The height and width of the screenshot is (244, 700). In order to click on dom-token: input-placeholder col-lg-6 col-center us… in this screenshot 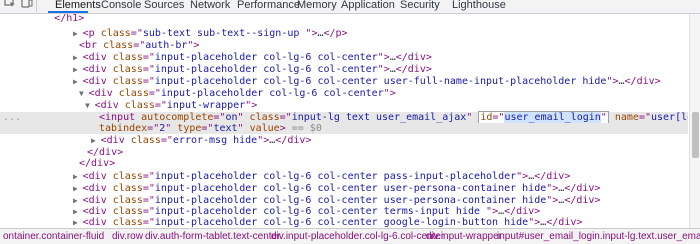, I will do `click(380, 81)`.